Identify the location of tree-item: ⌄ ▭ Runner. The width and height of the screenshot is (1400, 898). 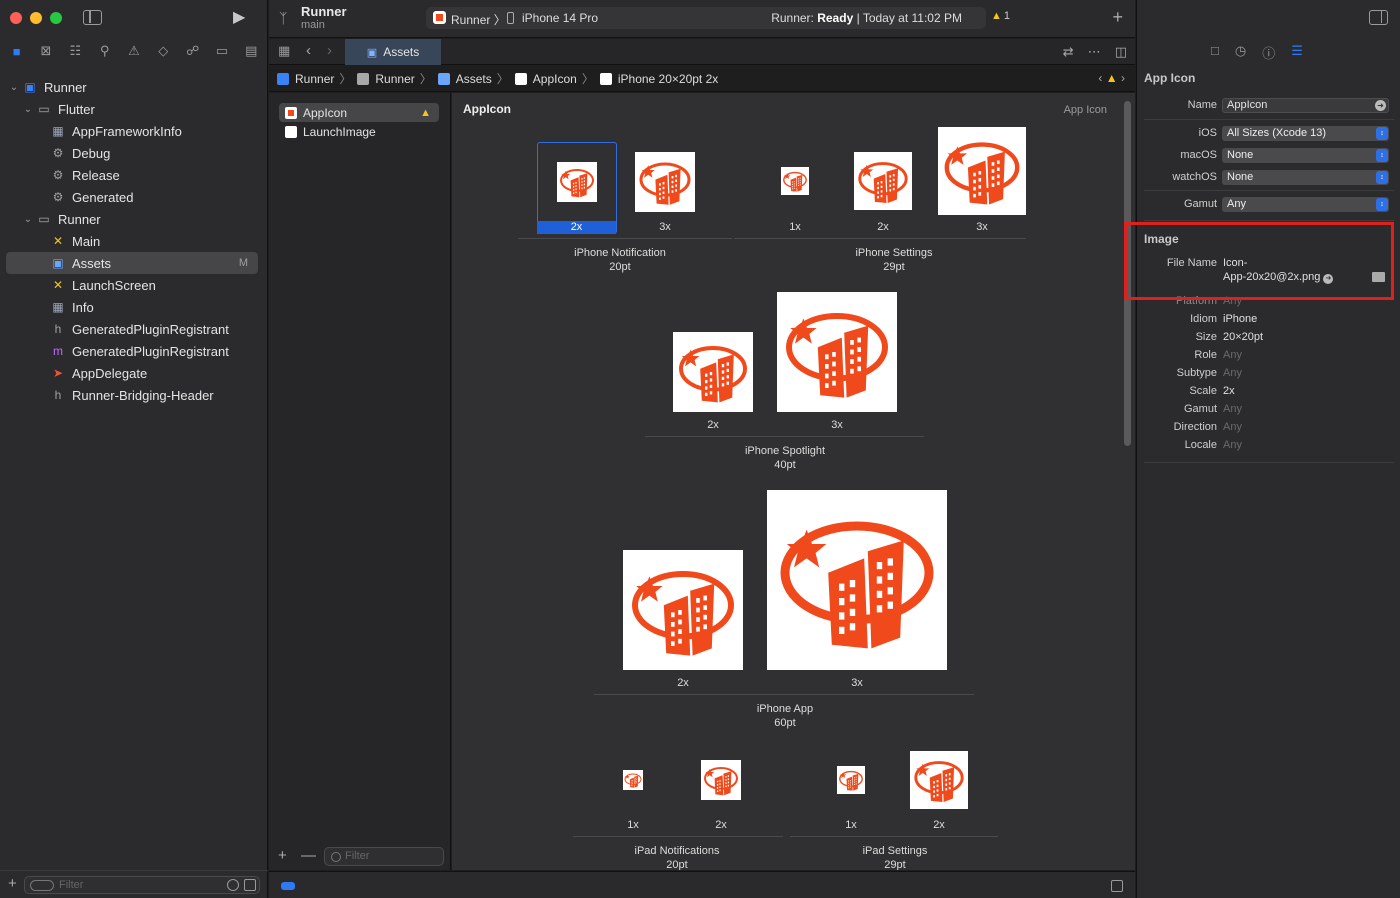
(132, 219).